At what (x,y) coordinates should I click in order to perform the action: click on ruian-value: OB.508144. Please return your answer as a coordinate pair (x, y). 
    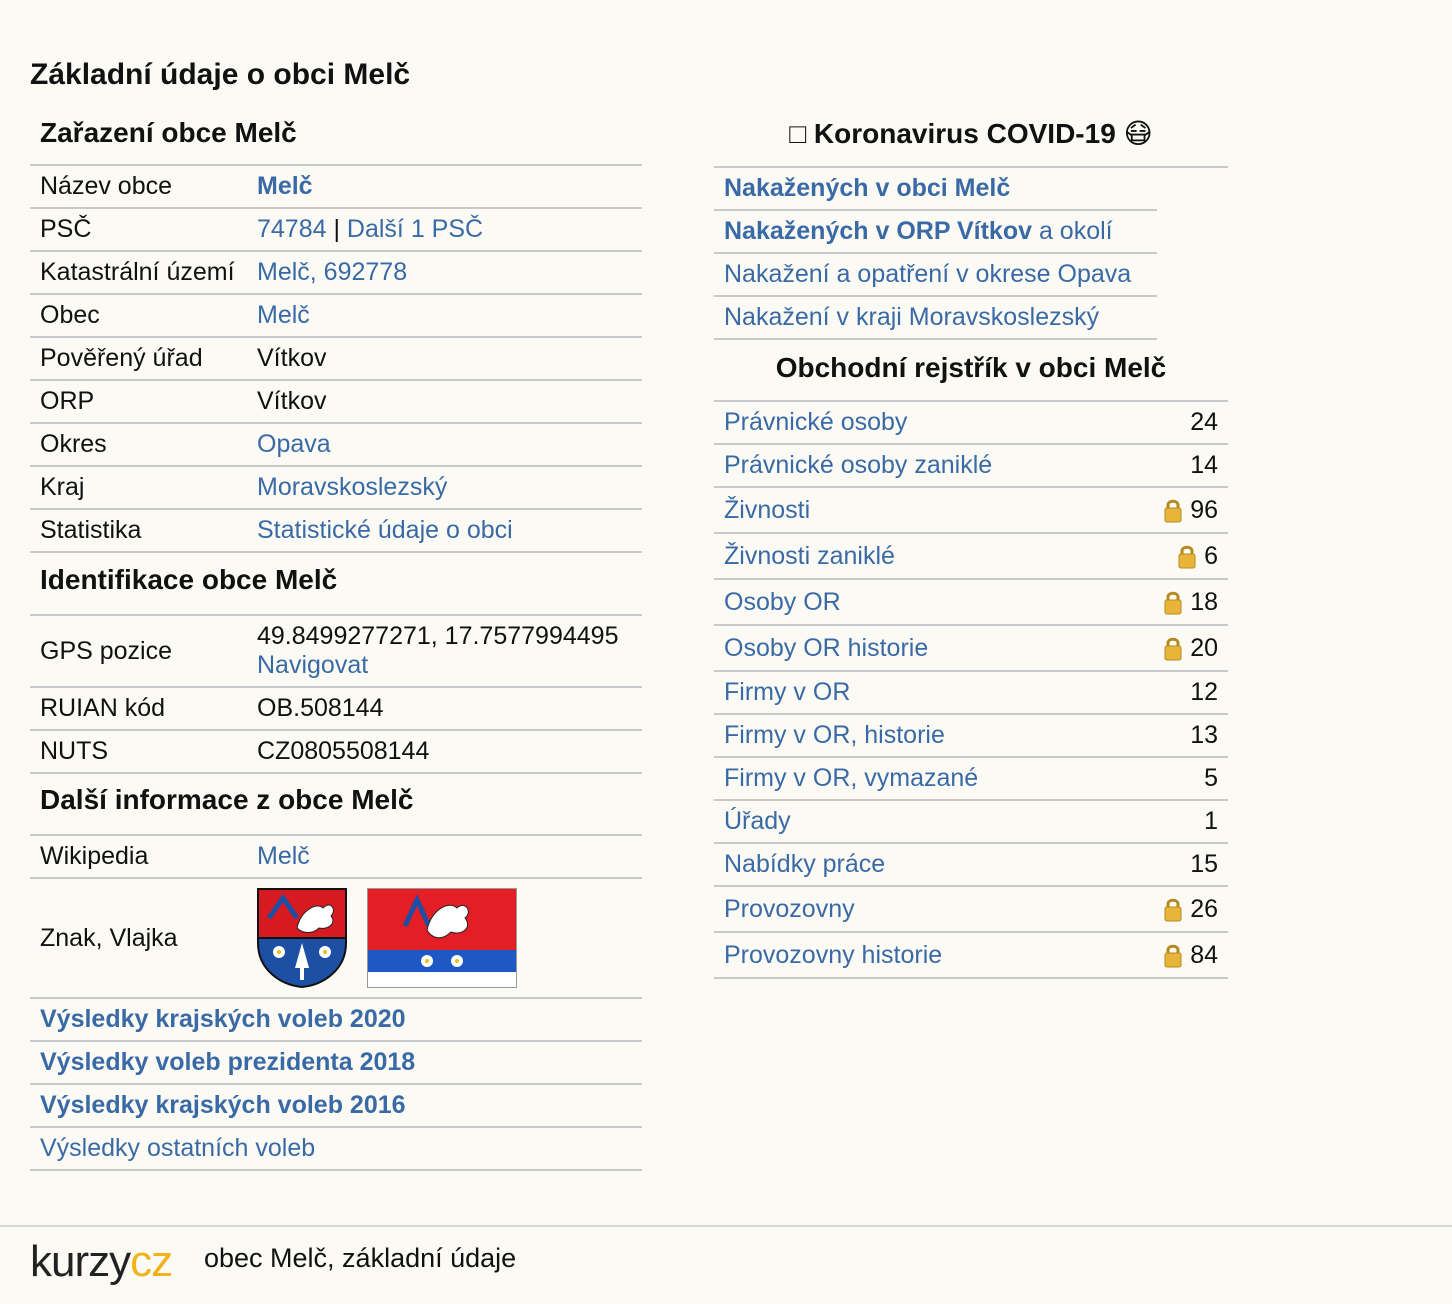
    Looking at the image, I should click on (320, 708).